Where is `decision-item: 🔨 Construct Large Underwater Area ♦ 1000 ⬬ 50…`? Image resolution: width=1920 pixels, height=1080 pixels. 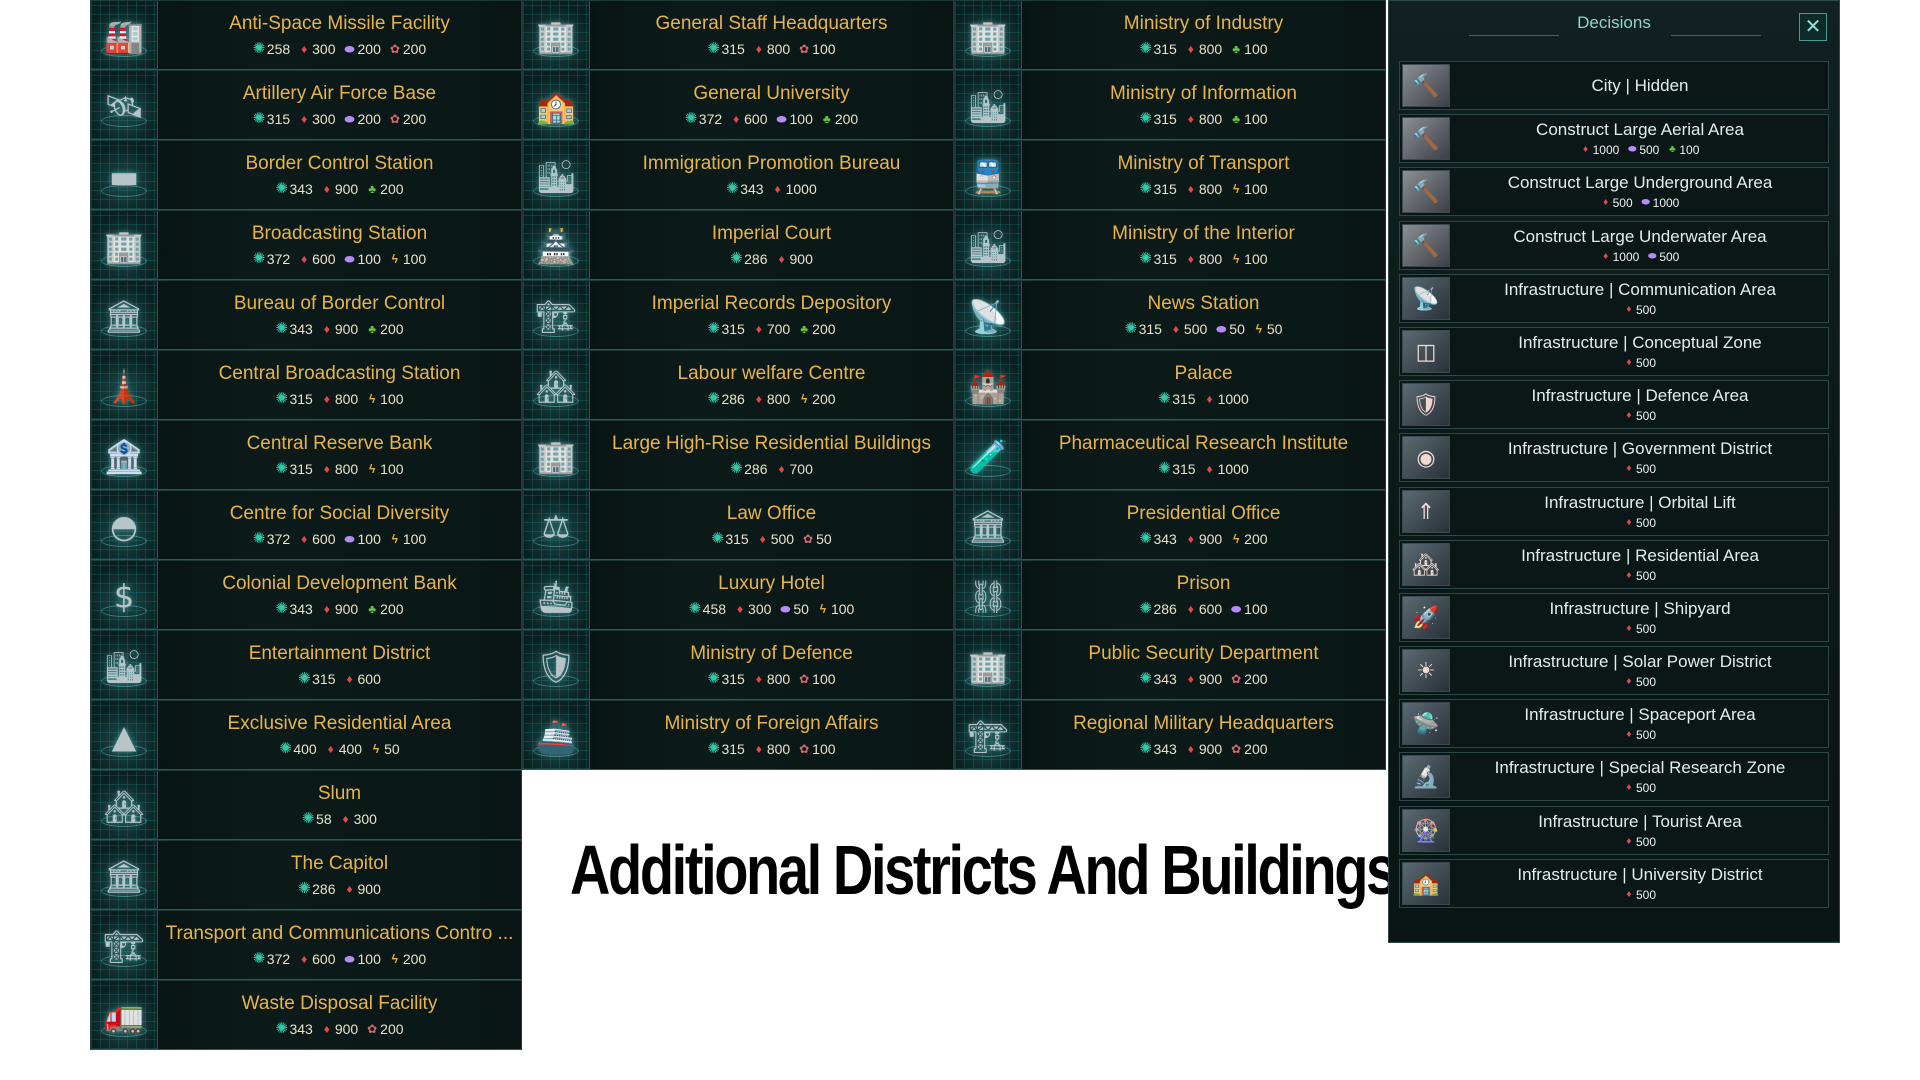 decision-item: 🔨 Construct Large Underwater Area ♦ 1000 ⬬ 50… is located at coordinates (1614, 245).